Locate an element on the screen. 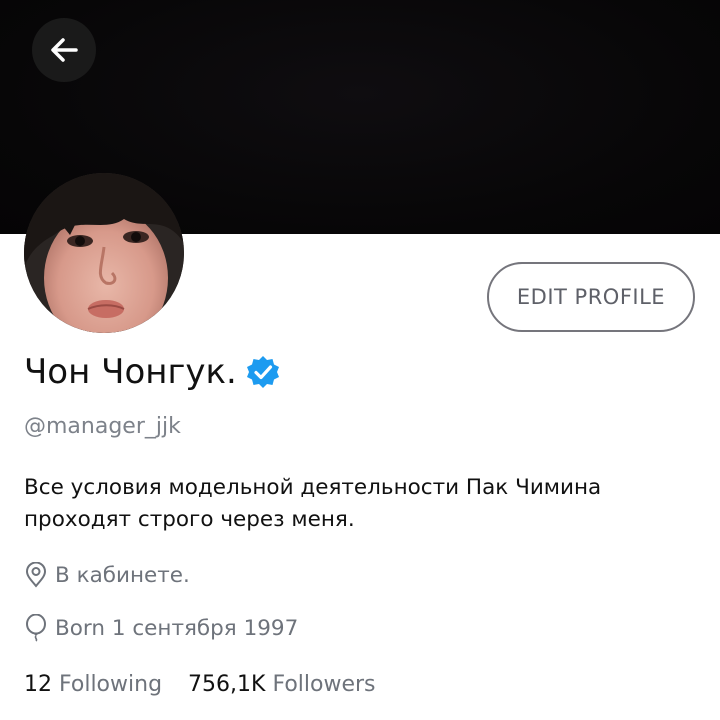 This screenshot has height=720, width=720. profile-handle: @manager_jjk is located at coordinates (102, 426).